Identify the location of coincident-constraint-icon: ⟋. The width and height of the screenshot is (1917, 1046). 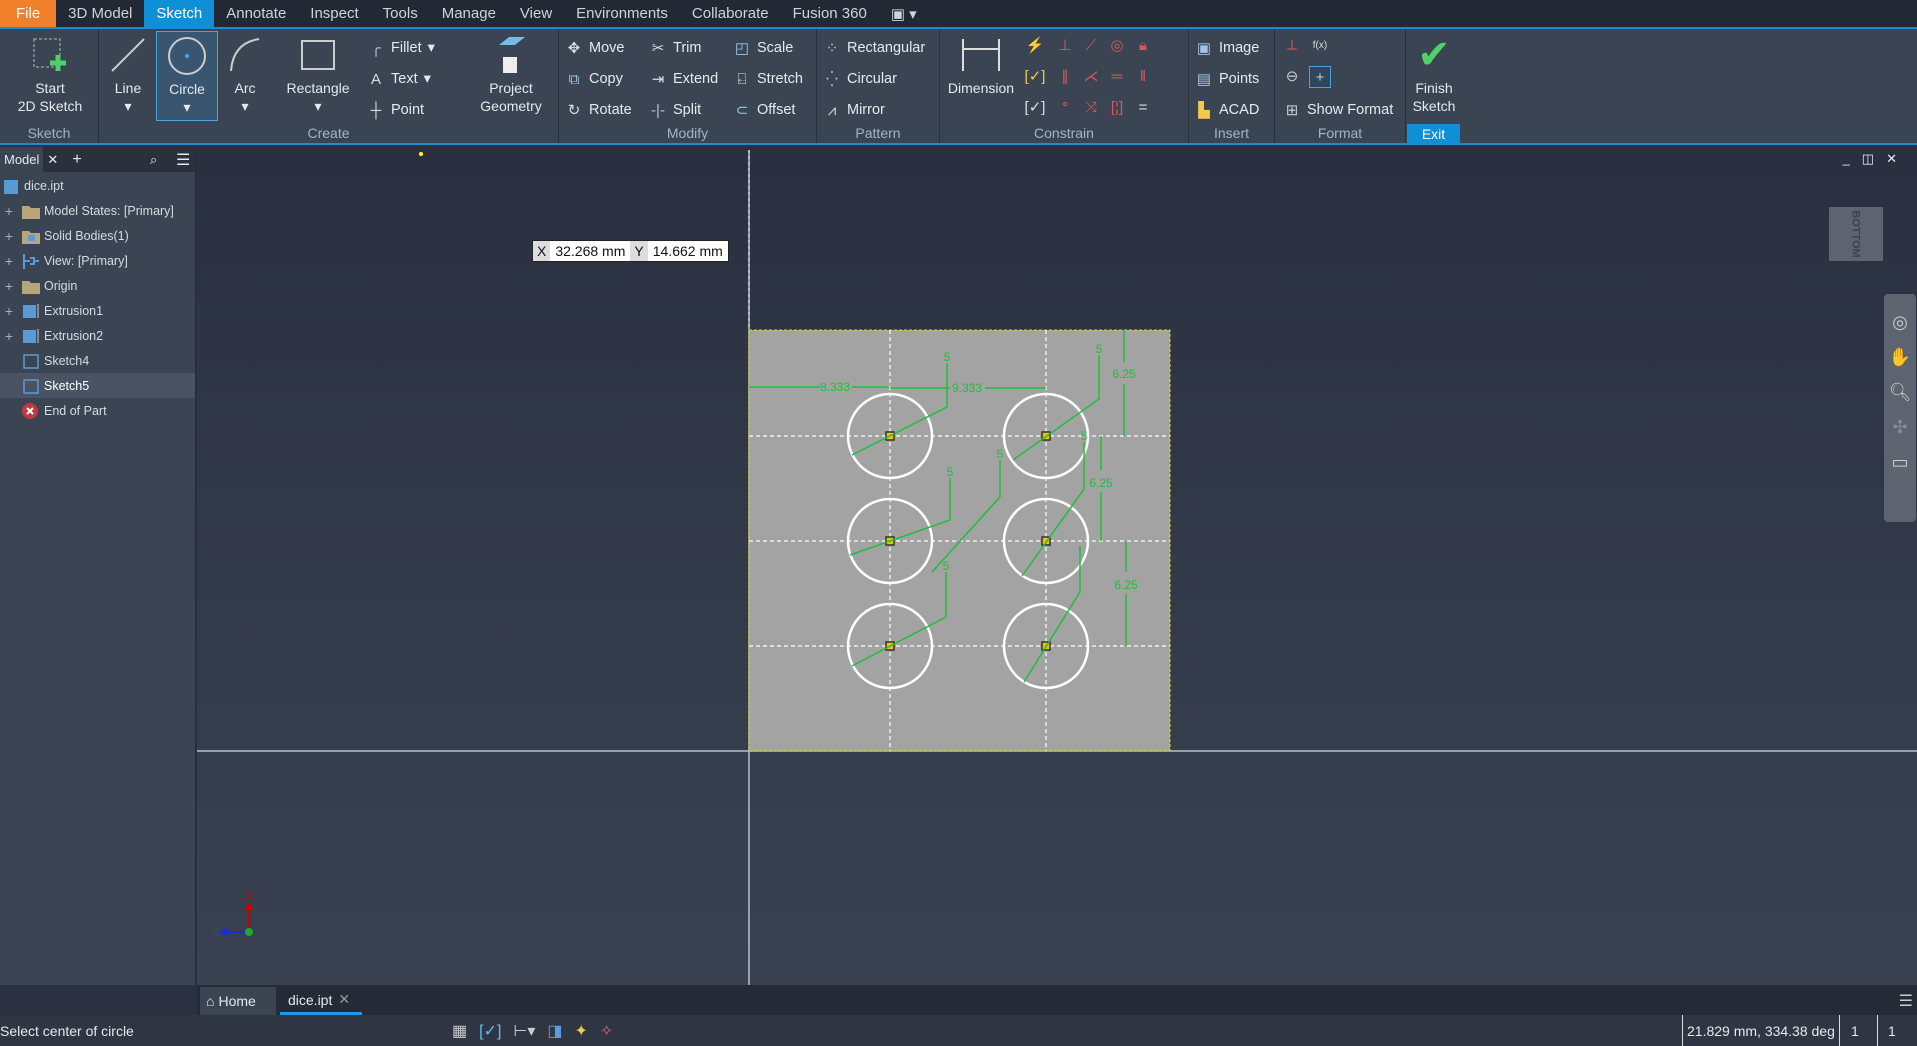
(1091, 46).